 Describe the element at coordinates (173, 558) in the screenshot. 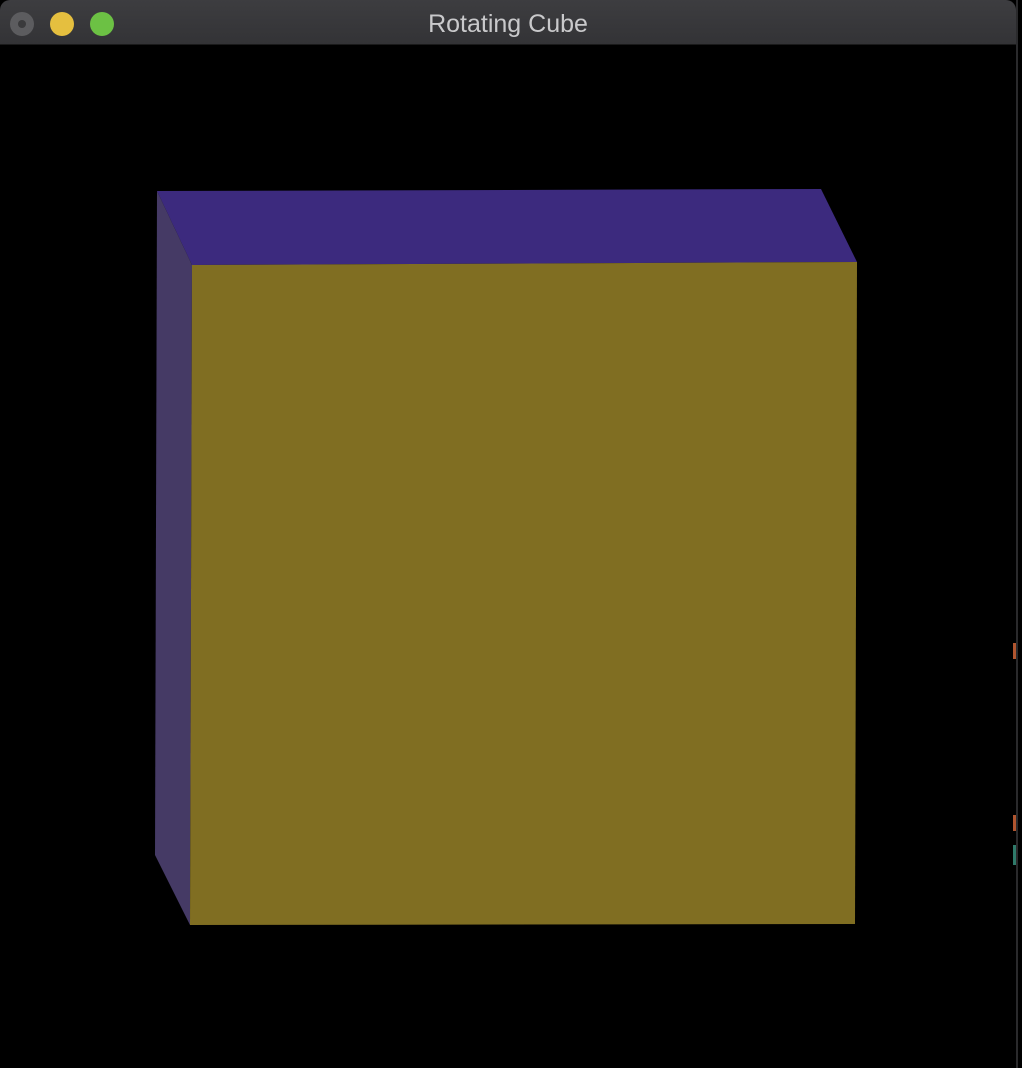

I see `cube-left-face` at that location.